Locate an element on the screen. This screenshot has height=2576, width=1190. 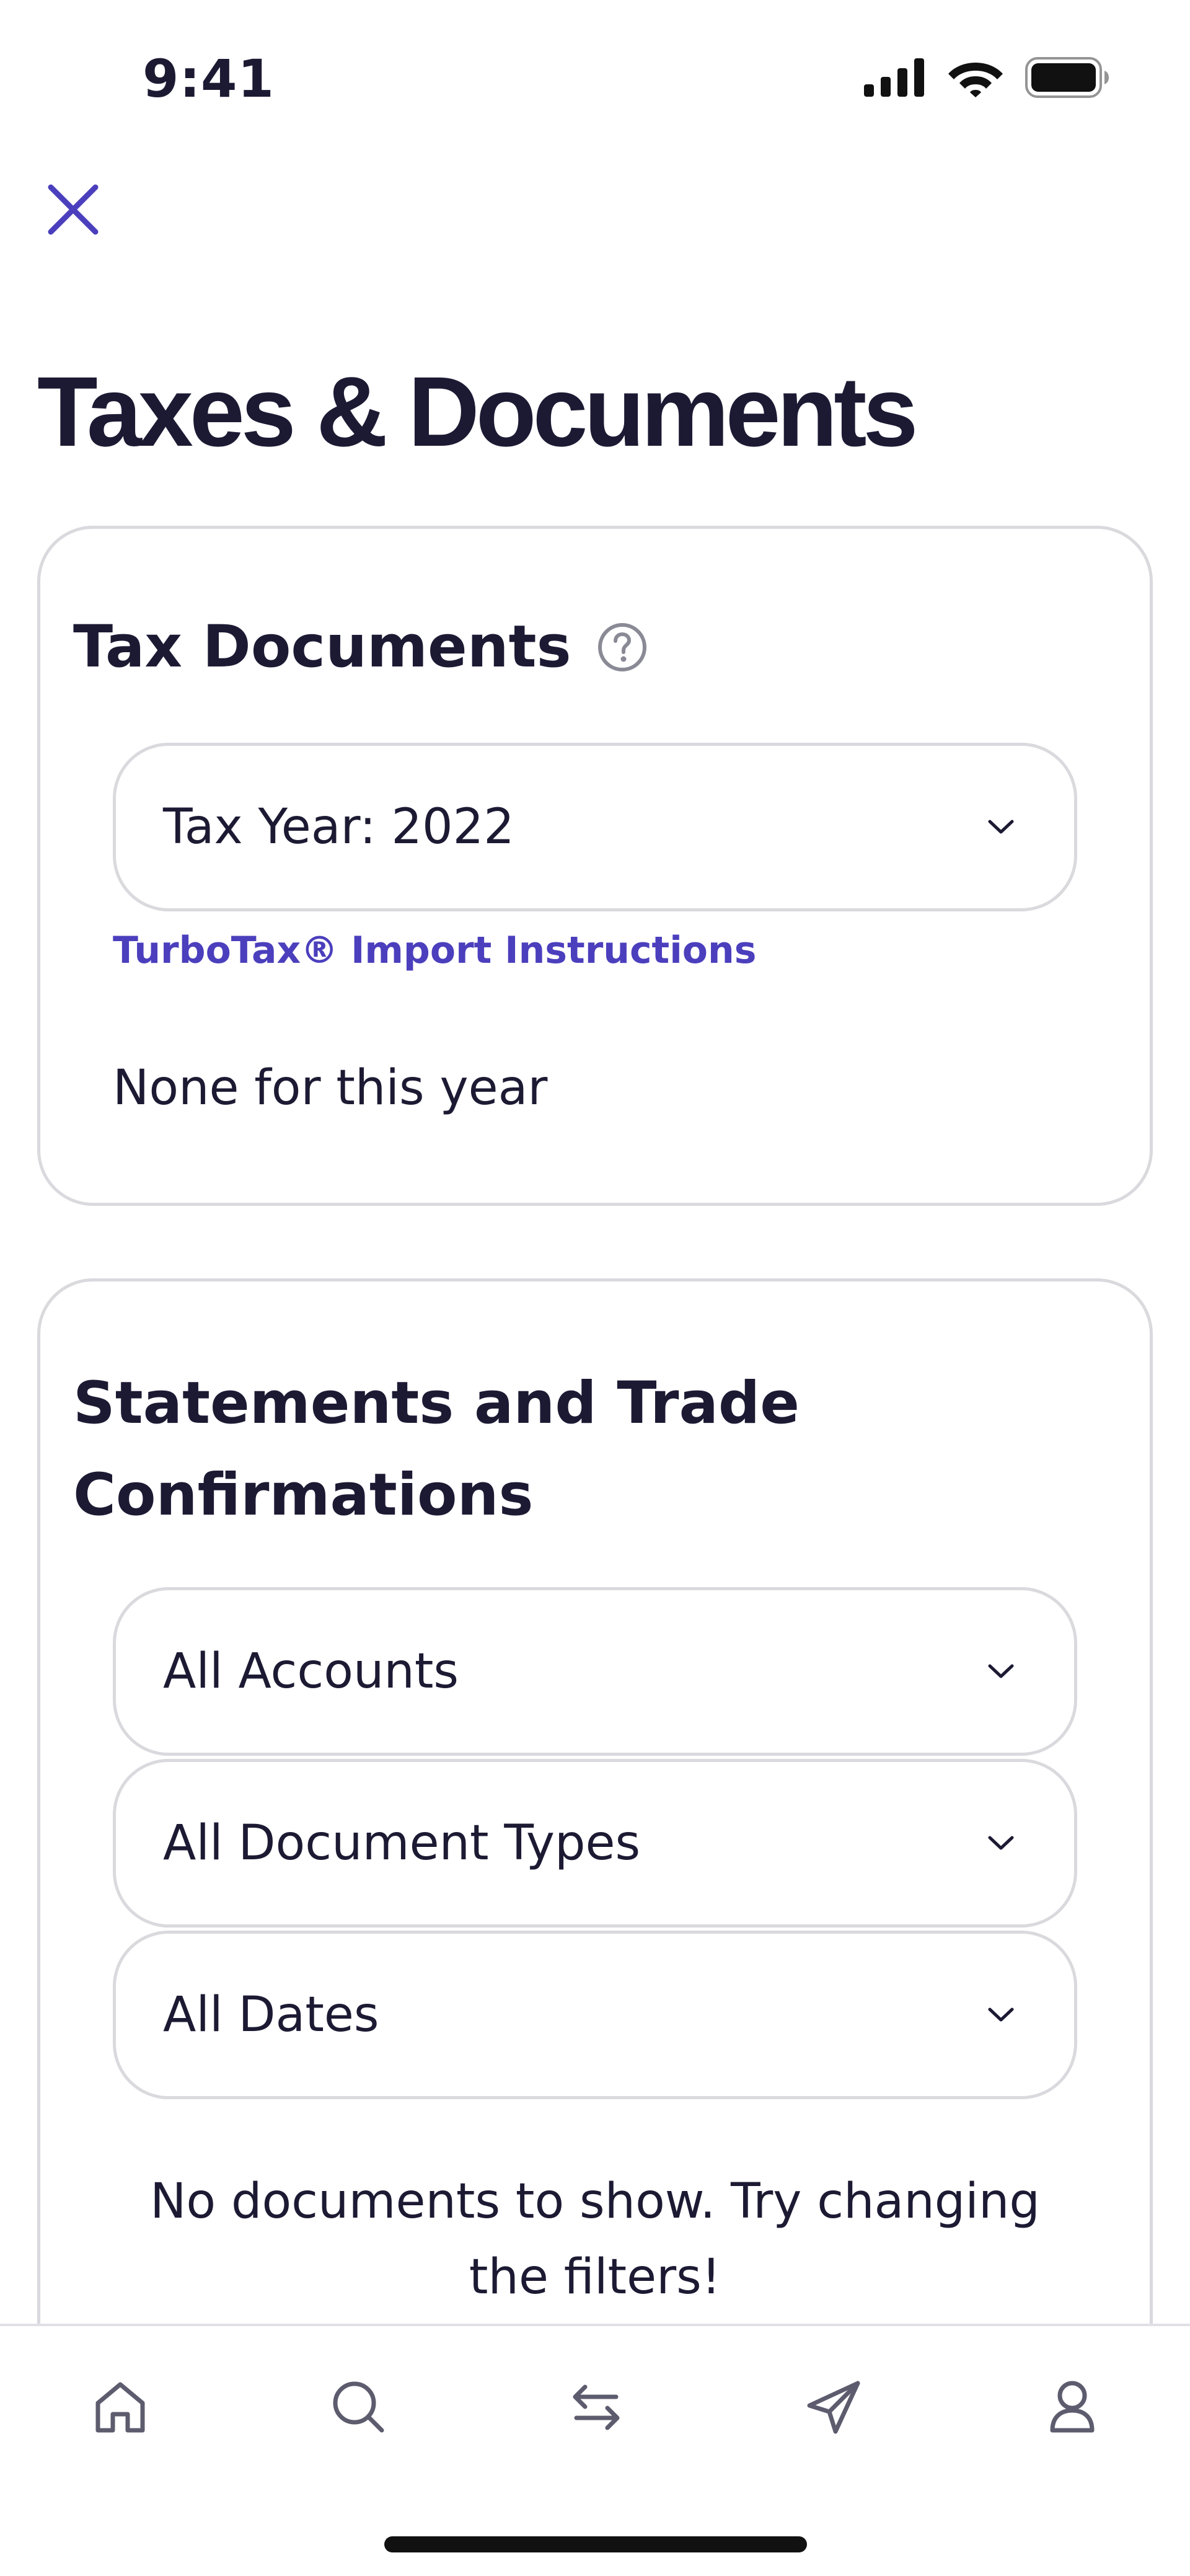
tax-year-select: Tax Year: 2022 is located at coordinates (595, 827).